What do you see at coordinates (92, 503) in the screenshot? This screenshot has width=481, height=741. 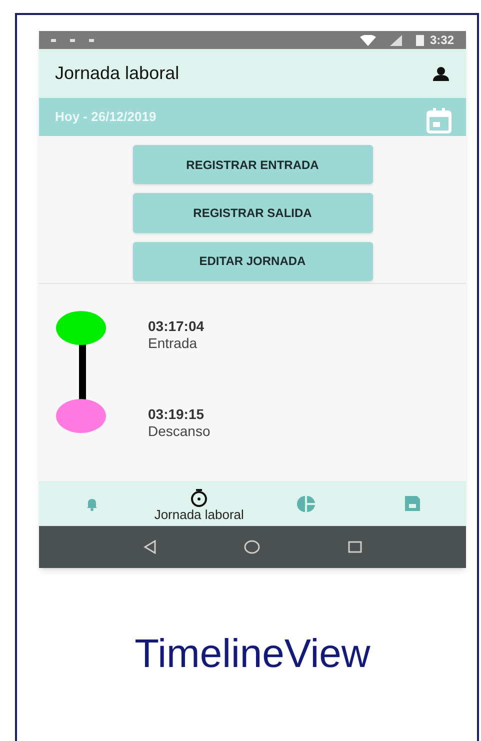 I see `bell-icon` at bounding box center [92, 503].